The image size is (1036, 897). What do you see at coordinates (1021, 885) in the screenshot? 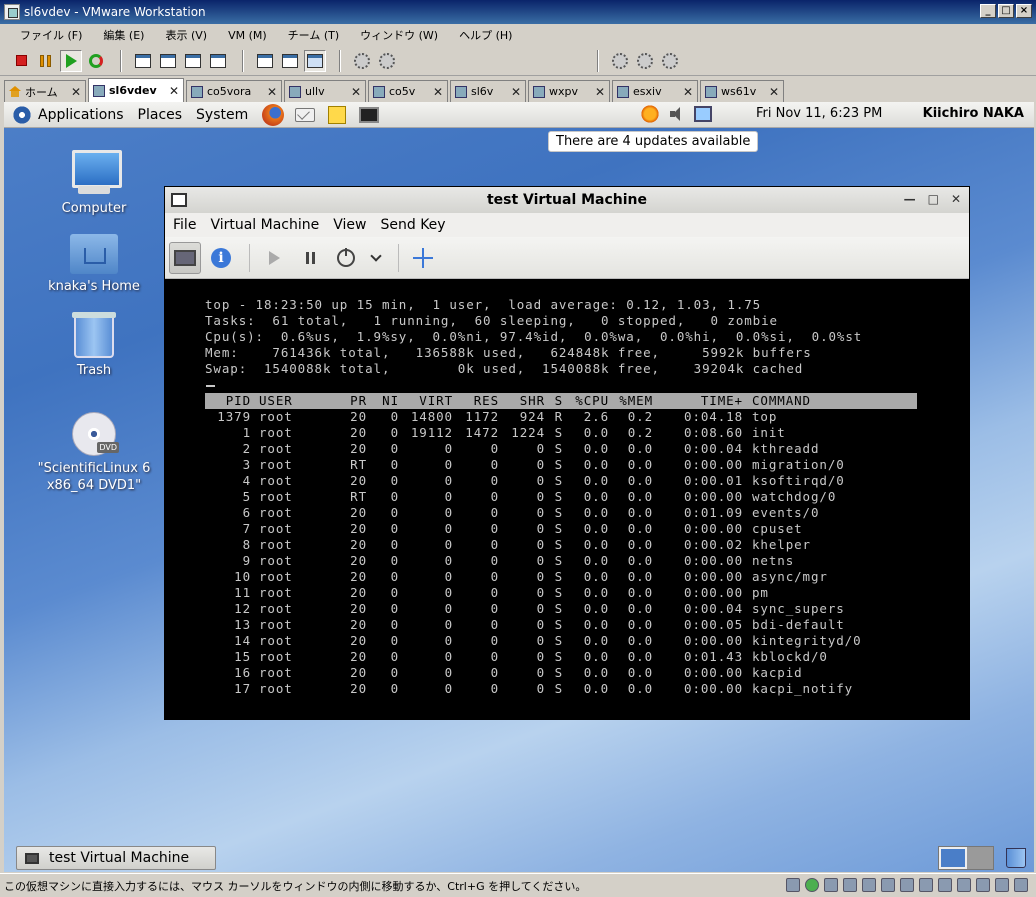
I see `download-icon` at bounding box center [1021, 885].